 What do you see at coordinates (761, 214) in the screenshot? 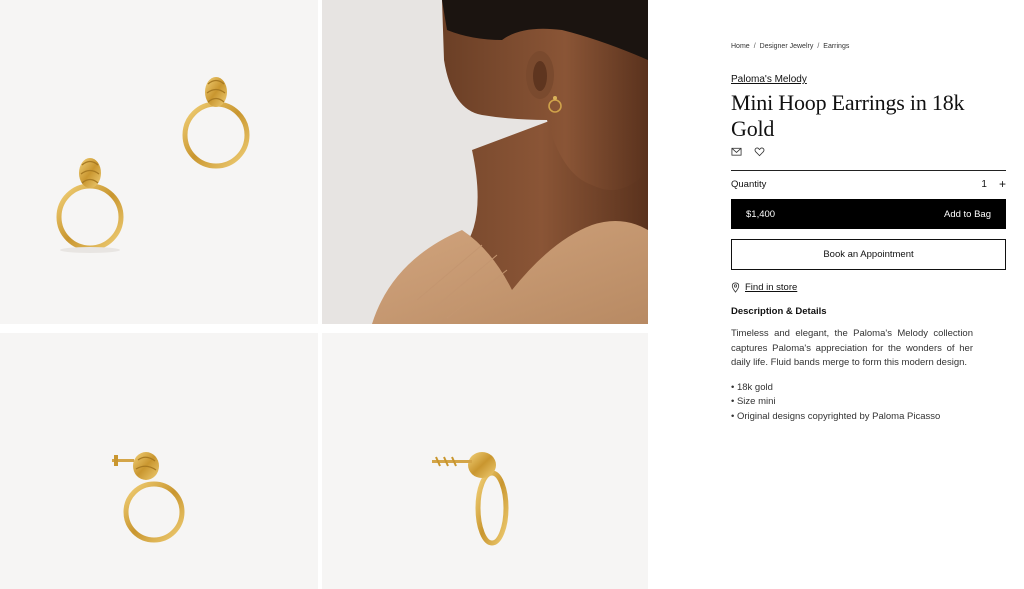
I see `price: $1,400` at bounding box center [761, 214].